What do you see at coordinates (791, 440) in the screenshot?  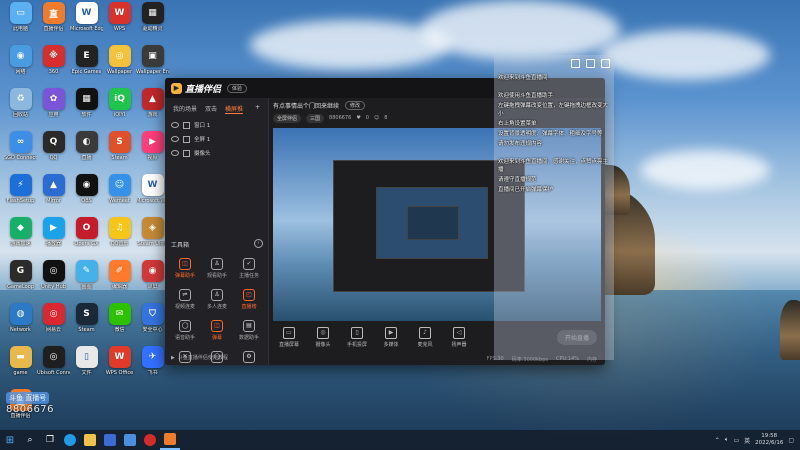 I see `notification-icon: ▢` at bounding box center [791, 440].